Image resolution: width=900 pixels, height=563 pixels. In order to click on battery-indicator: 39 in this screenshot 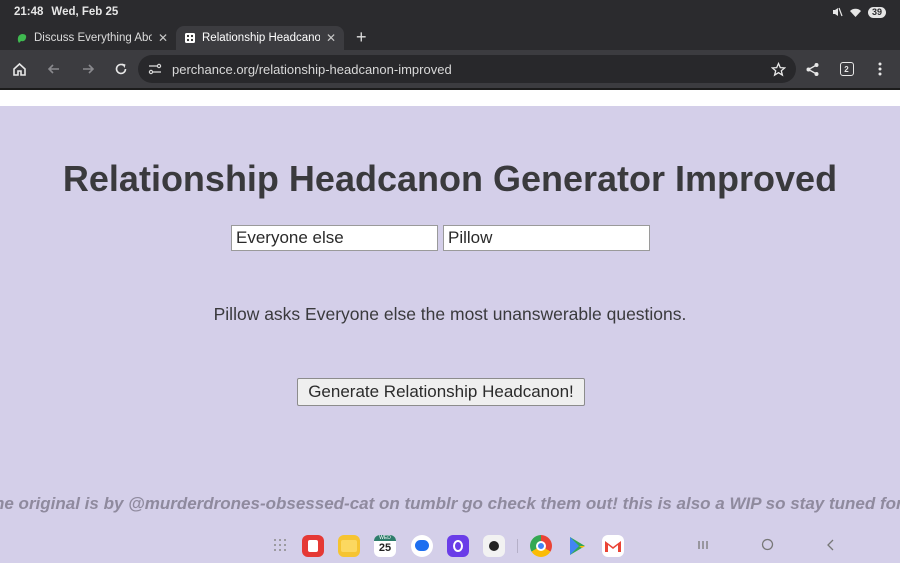, I will do `click(876, 12)`.